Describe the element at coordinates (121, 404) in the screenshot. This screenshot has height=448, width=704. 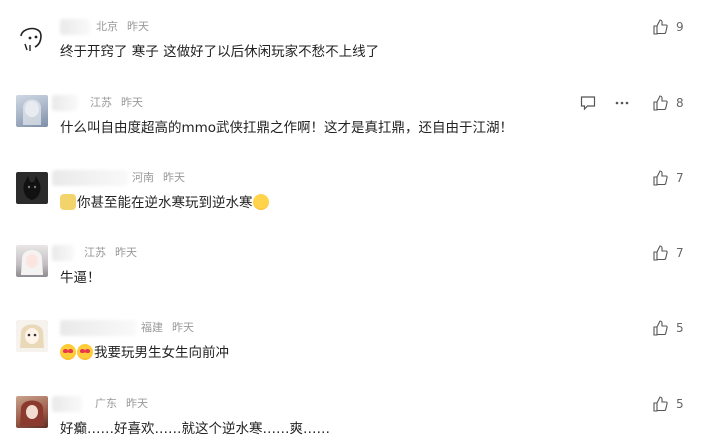
I see `comment-meta: 广东 昨天` at that location.